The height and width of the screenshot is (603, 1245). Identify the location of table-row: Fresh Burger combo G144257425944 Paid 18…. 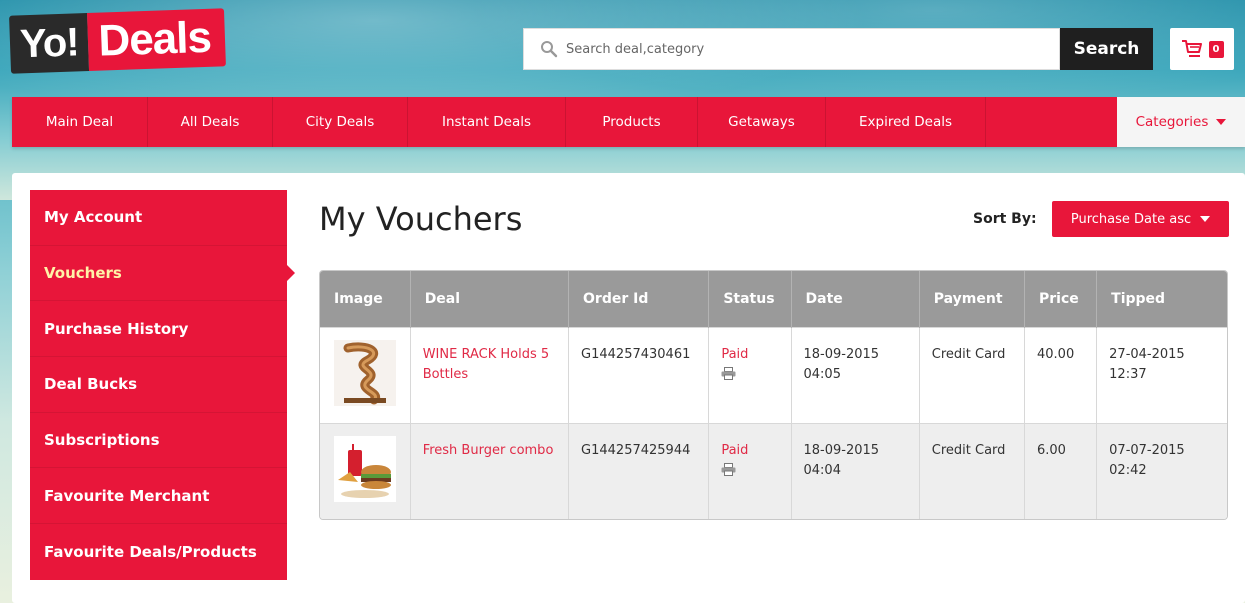
(773, 470).